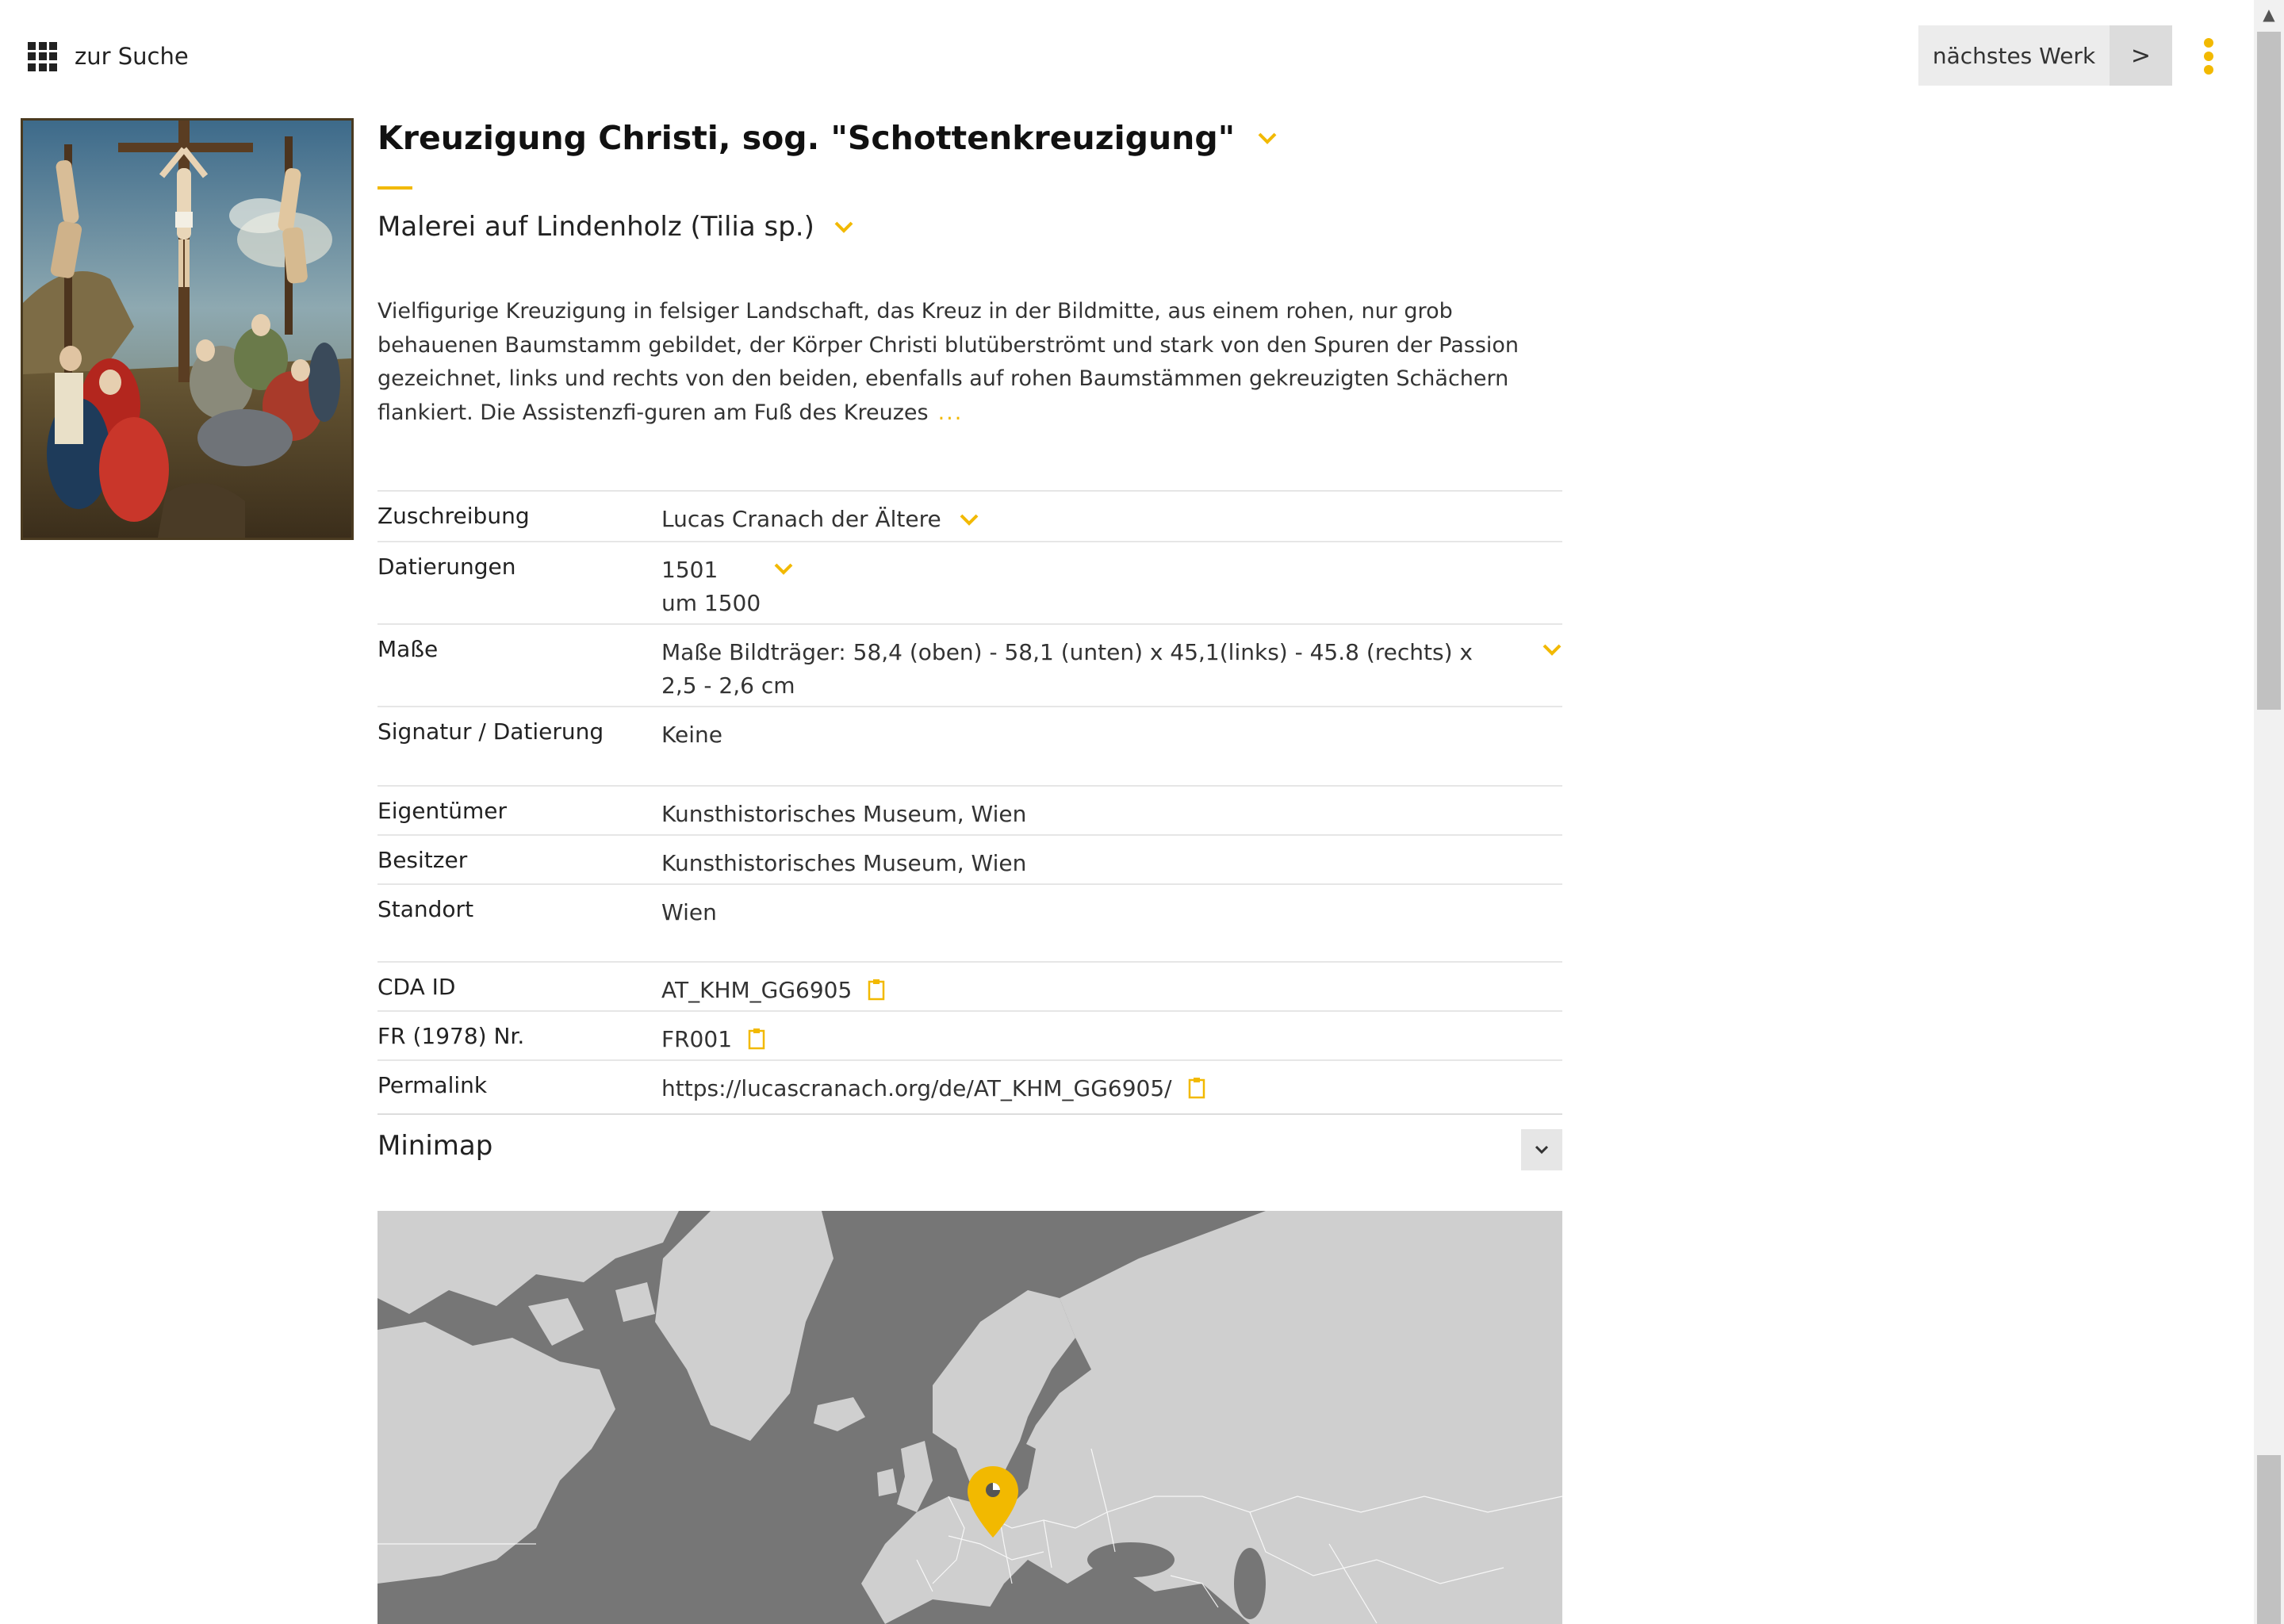 This screenshot has width=2284, height=1624. I want to click on artwork-medium: Malerei auf Lindenholz (Tilia sp.), so click(595, 227).